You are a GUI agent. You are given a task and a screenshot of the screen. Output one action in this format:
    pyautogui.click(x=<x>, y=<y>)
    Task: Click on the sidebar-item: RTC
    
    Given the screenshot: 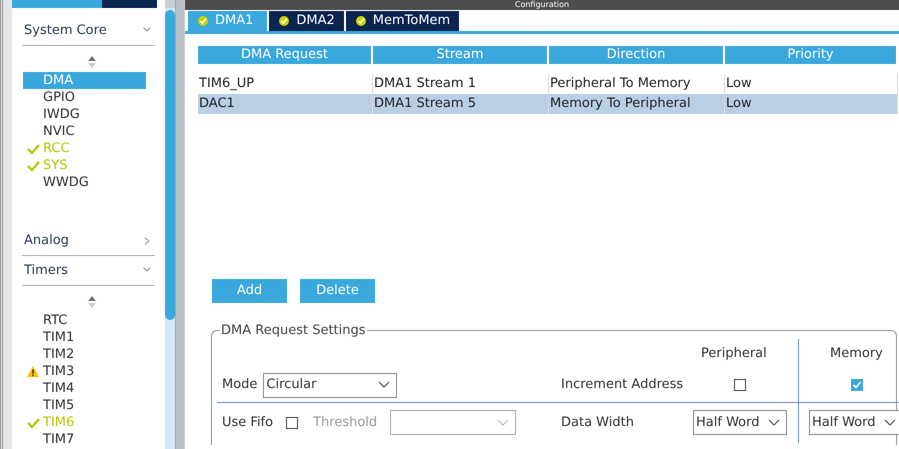 What is the action you would take?
    pyautogui.click(x=84, y=320)
    